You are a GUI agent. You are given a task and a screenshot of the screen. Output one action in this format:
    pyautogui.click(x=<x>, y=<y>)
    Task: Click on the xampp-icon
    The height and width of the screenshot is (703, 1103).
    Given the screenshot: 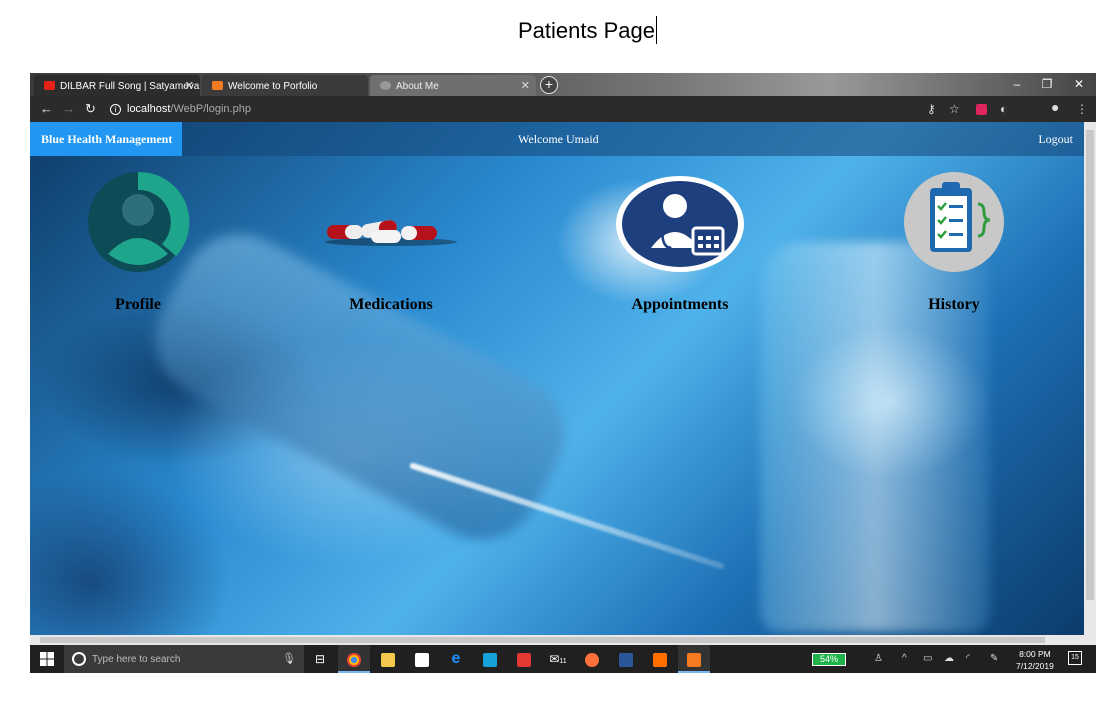 What is the action you would take?
    pyautogui.click(x=217, y=85)
    